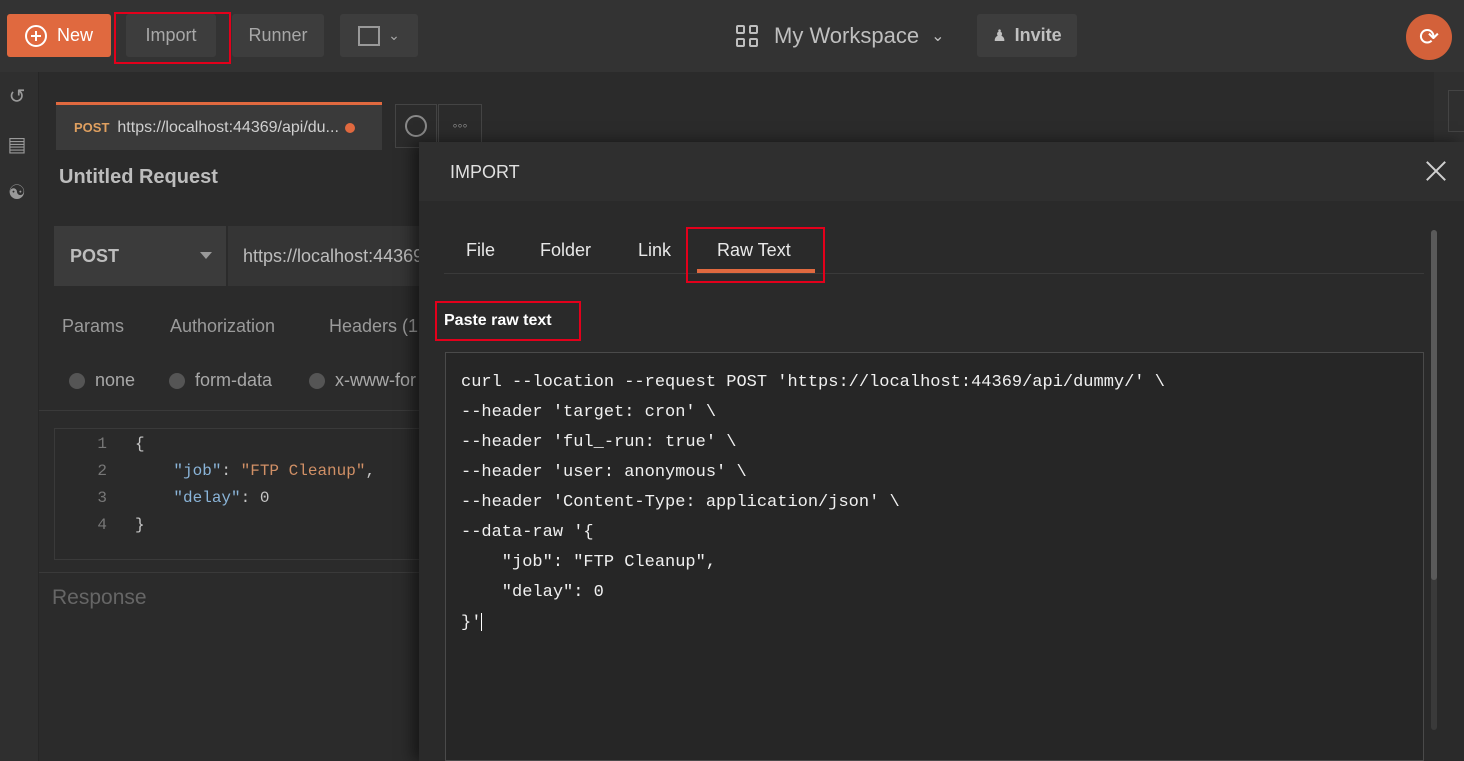  I want to click on invite-button: ♟ Invite, so click(1027, 35).